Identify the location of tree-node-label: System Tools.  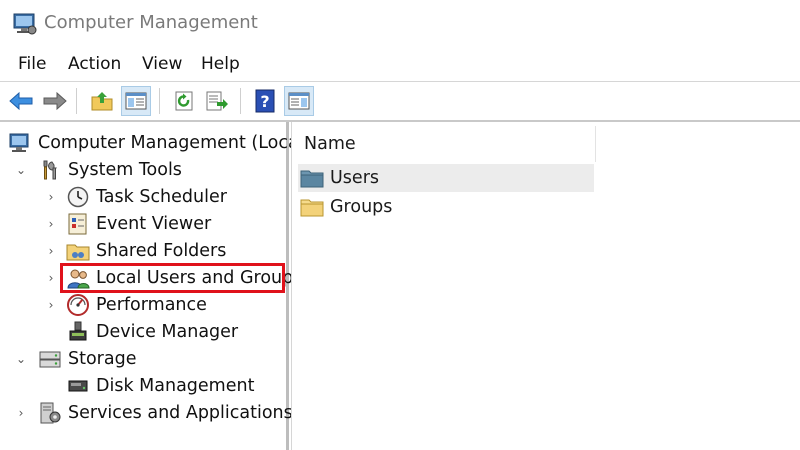
(125, 170).